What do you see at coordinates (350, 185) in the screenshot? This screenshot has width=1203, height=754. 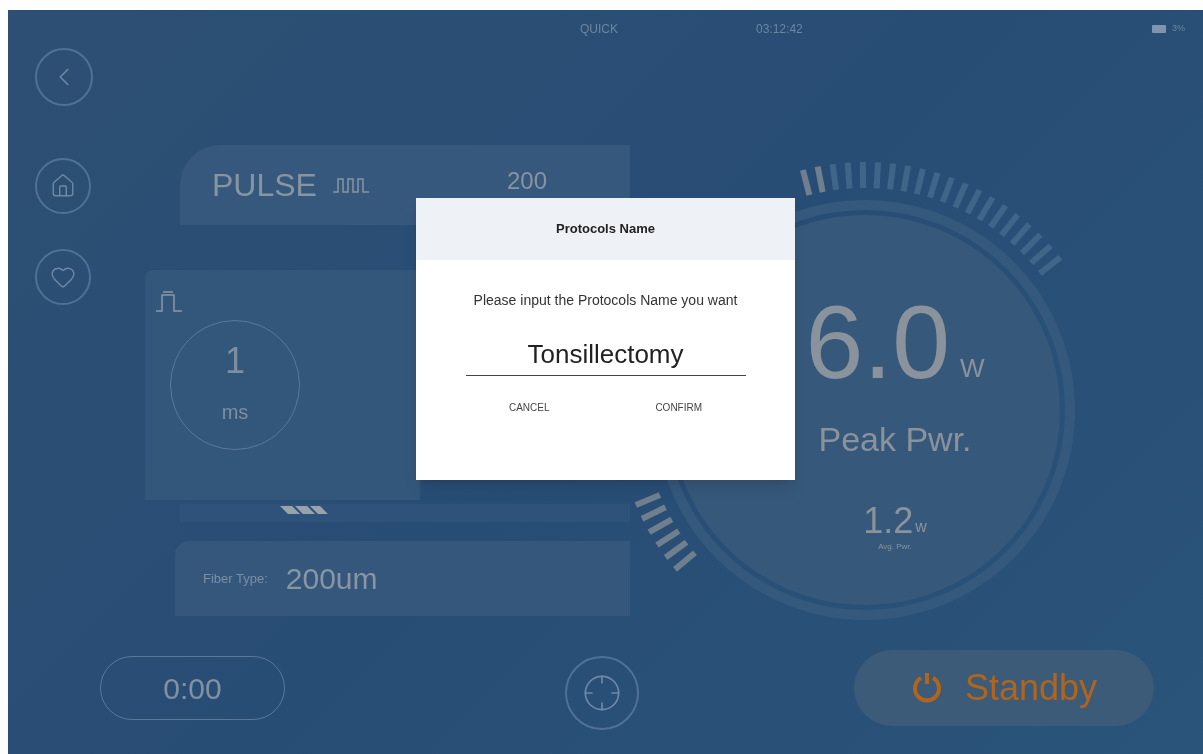 I see `pulse-train-icon` at bounding box center [350, 185].